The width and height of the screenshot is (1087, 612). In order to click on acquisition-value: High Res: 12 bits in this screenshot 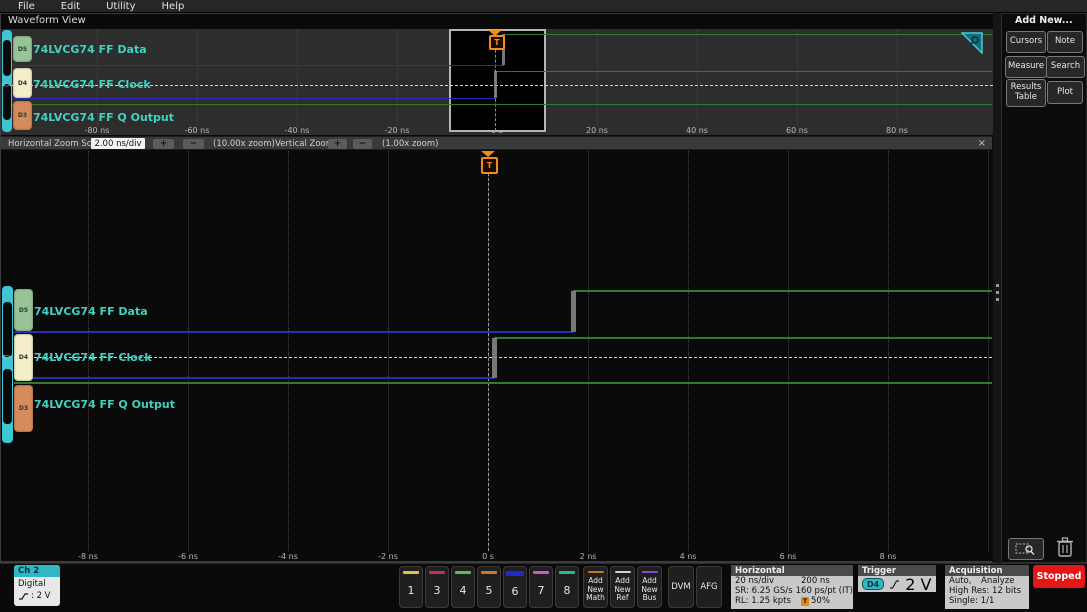, I will do `click(985, 591)`.